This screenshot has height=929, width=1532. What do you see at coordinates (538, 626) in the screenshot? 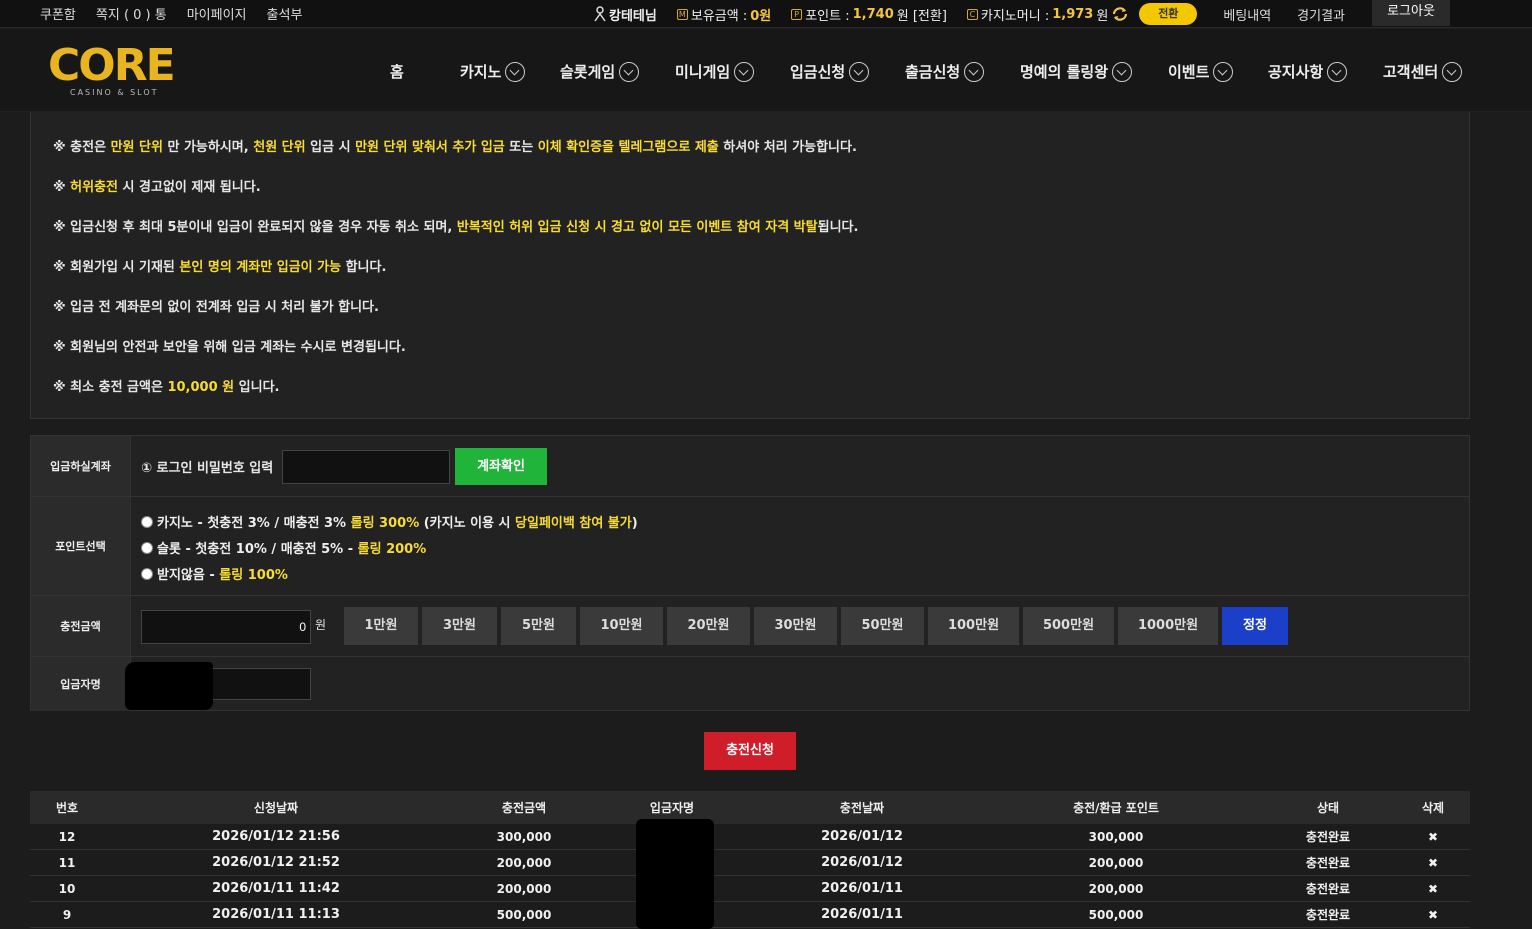
I see `amount-5man-button: 5만원` at bounding box center [538, 626].